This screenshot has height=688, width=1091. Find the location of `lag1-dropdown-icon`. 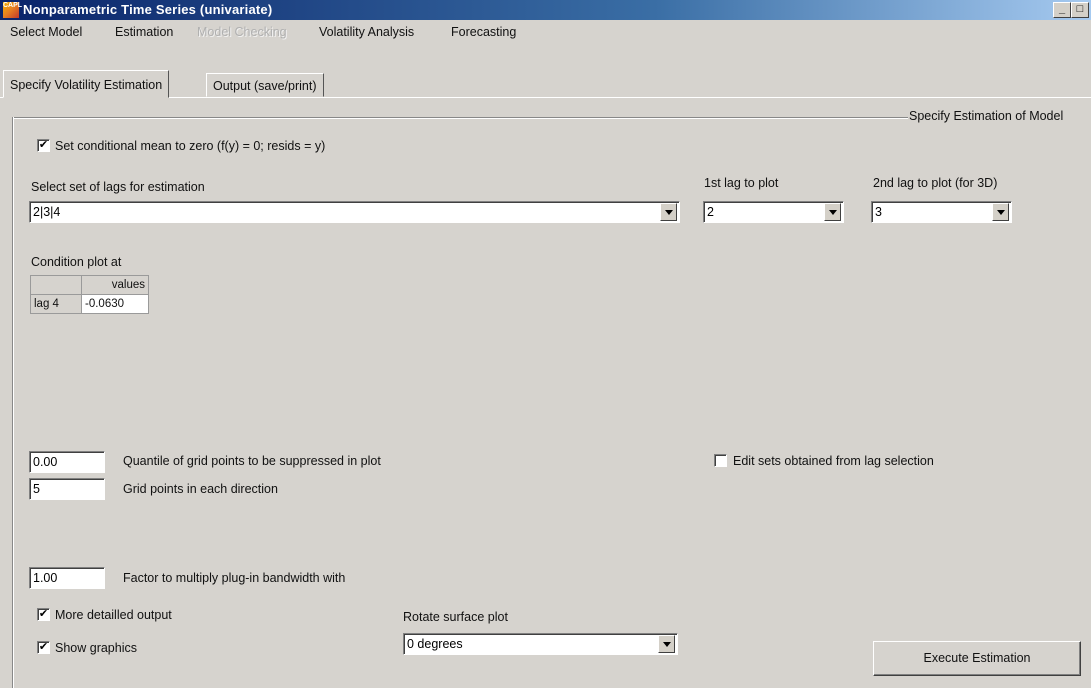

lag1-dropdown-icon is located at coordinates (832, 212).